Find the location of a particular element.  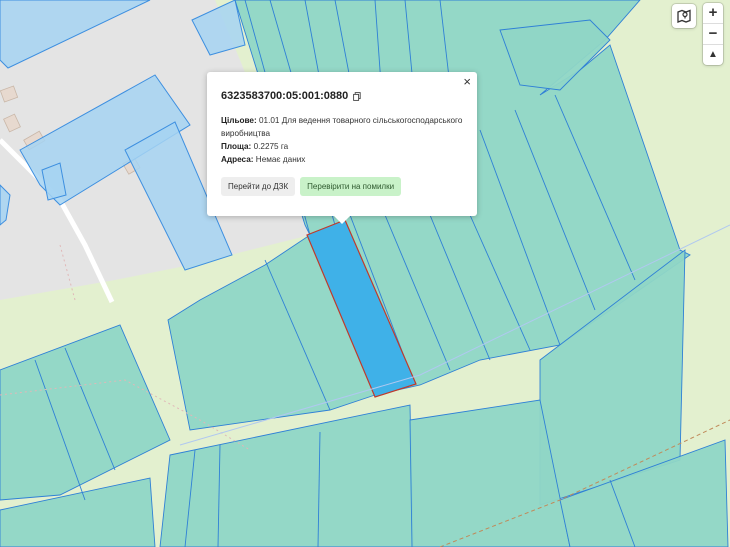

popup-actions: Перейти до ДЗК Перевірити на помилки is located at coordinates (311, 186).